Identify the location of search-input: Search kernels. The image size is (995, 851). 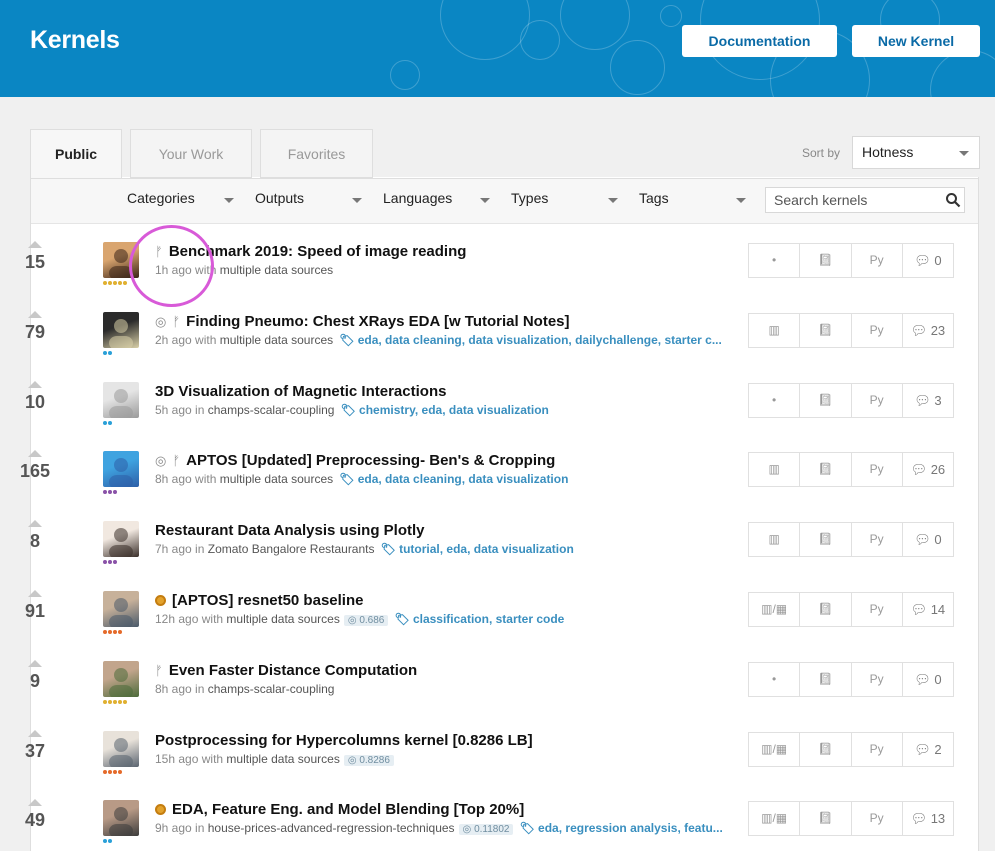
(865, 200).